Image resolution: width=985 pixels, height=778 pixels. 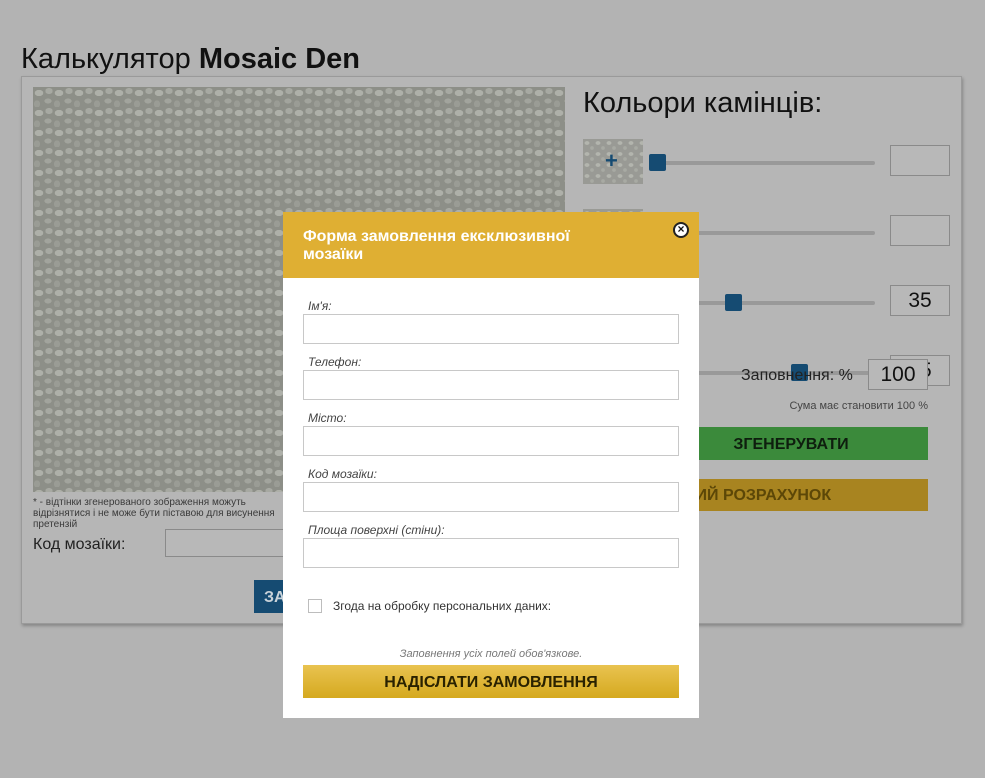 I want to click on mosaic-code-label: Код мозаїки:, so click(x=79, y=544).